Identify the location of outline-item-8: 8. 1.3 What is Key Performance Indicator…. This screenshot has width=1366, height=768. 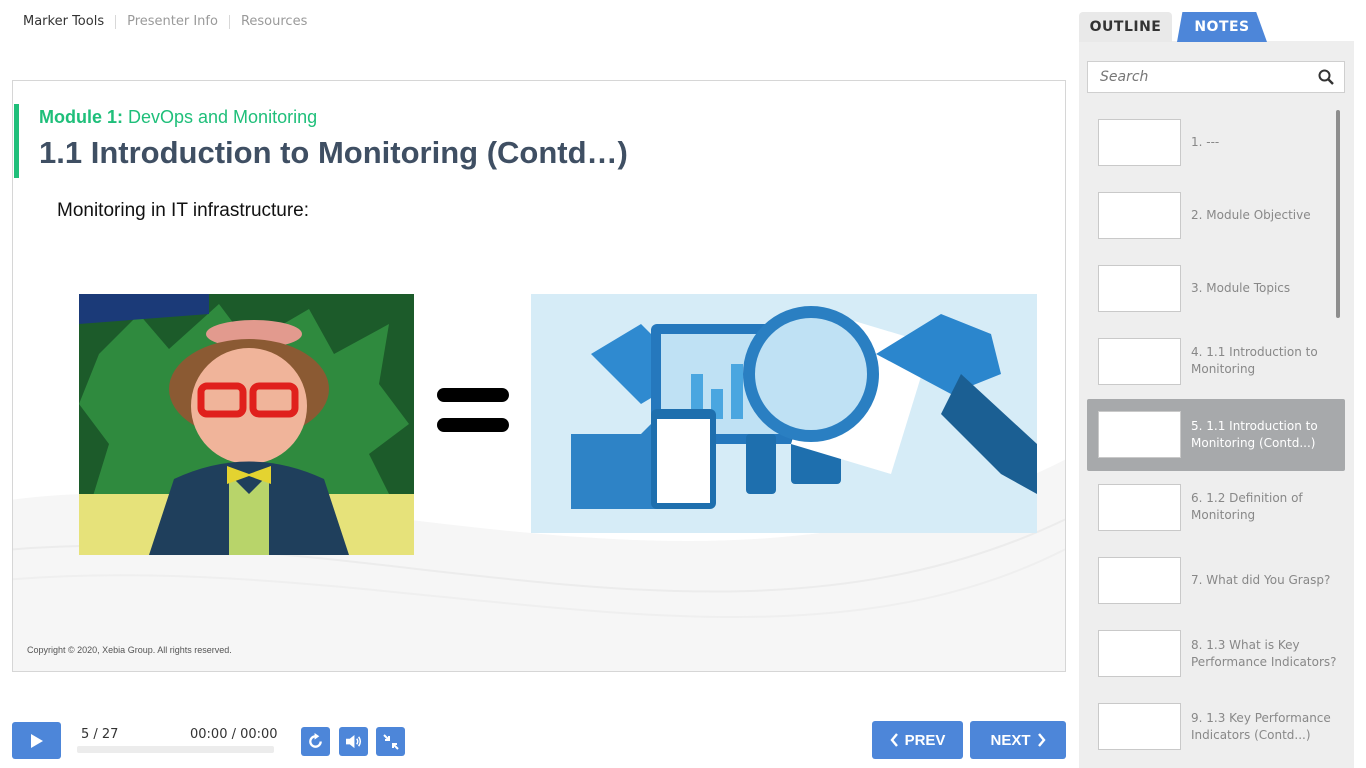
(1216, 654).